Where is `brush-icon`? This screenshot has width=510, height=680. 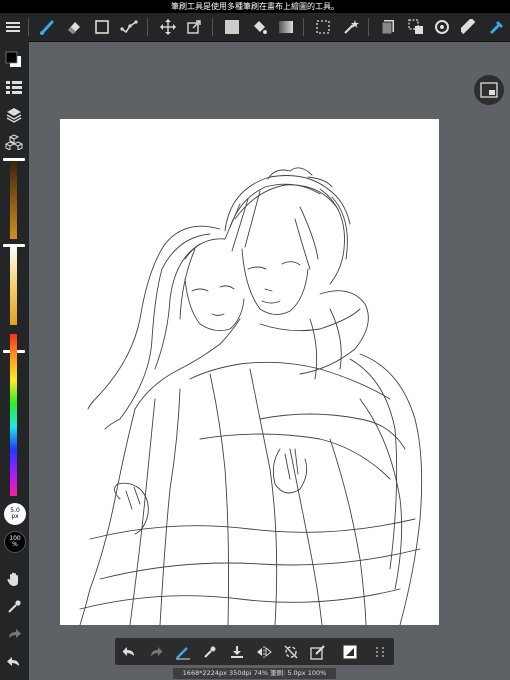 brush-icon is located at coordinates (47, 27).